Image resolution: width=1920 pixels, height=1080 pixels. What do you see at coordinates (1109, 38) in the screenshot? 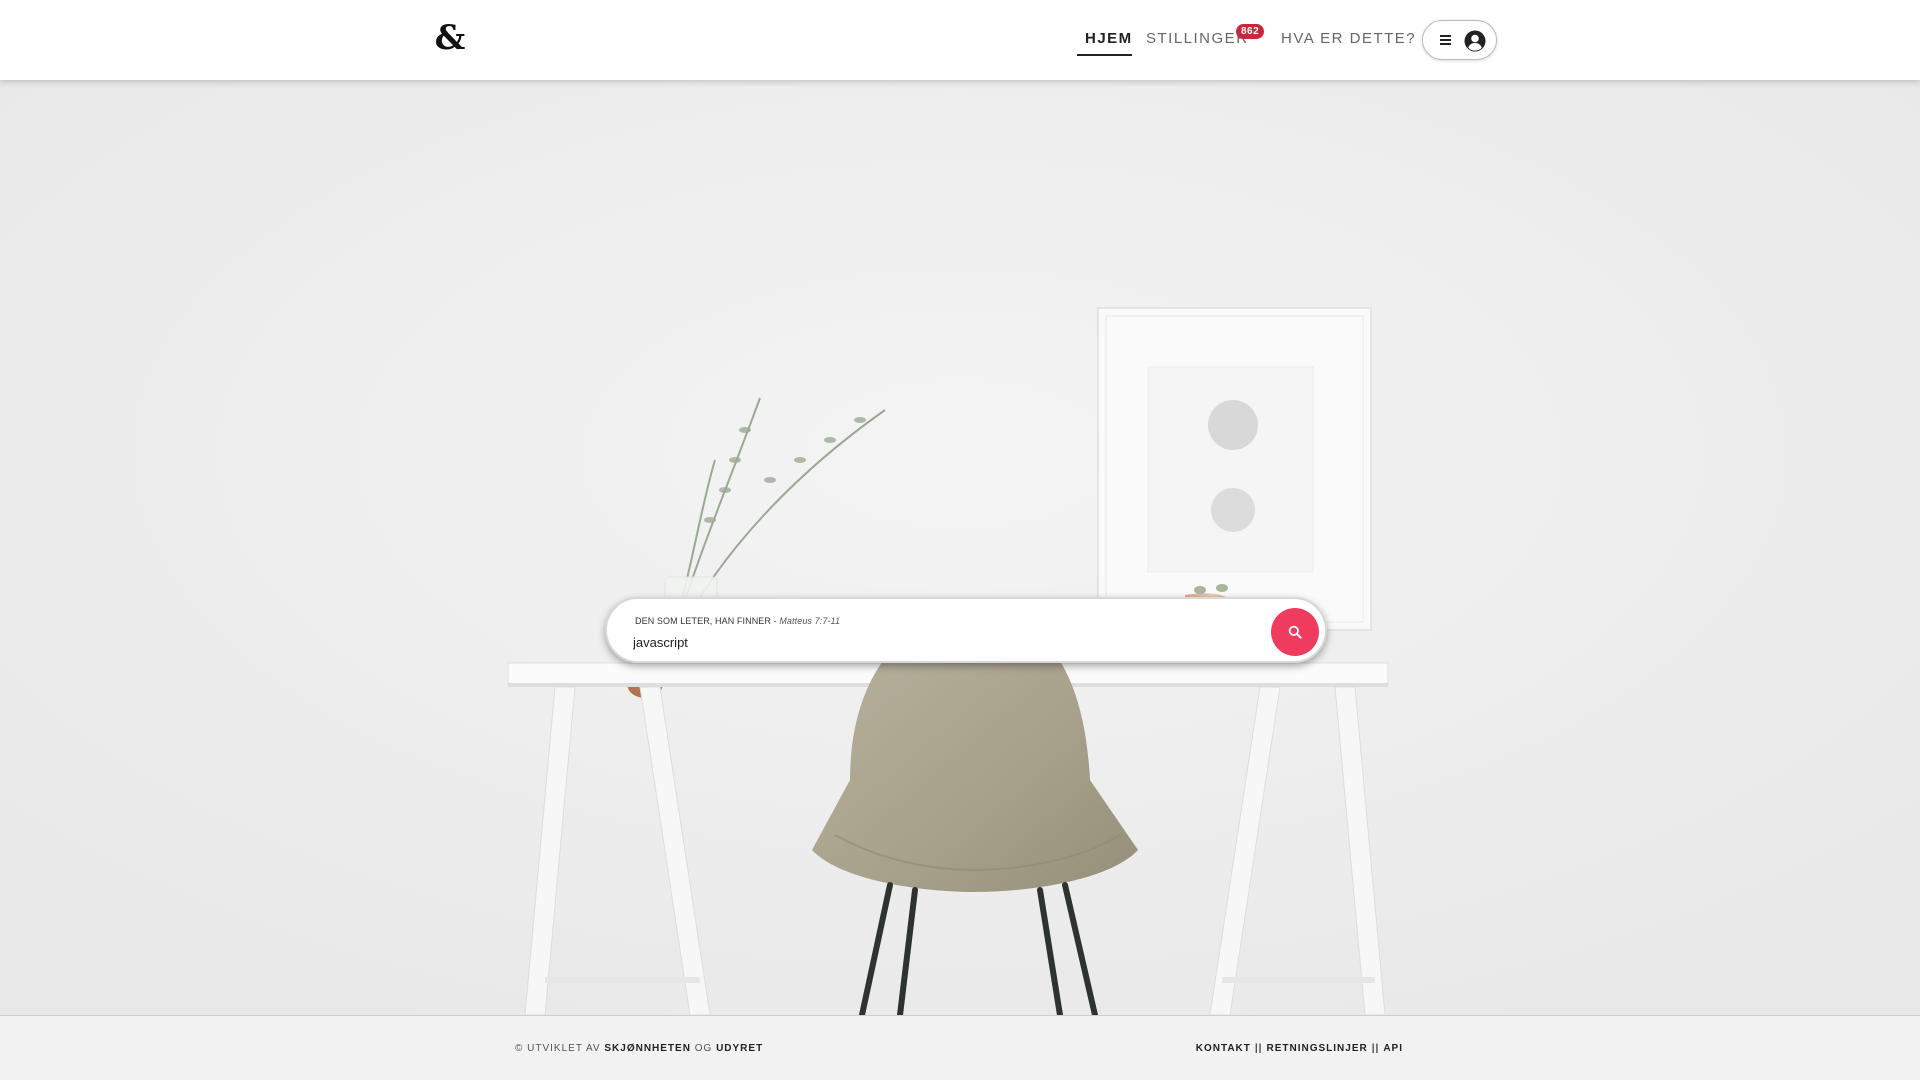
I see `nav-item-home: HJEM` at bounding box center [1109, 38].